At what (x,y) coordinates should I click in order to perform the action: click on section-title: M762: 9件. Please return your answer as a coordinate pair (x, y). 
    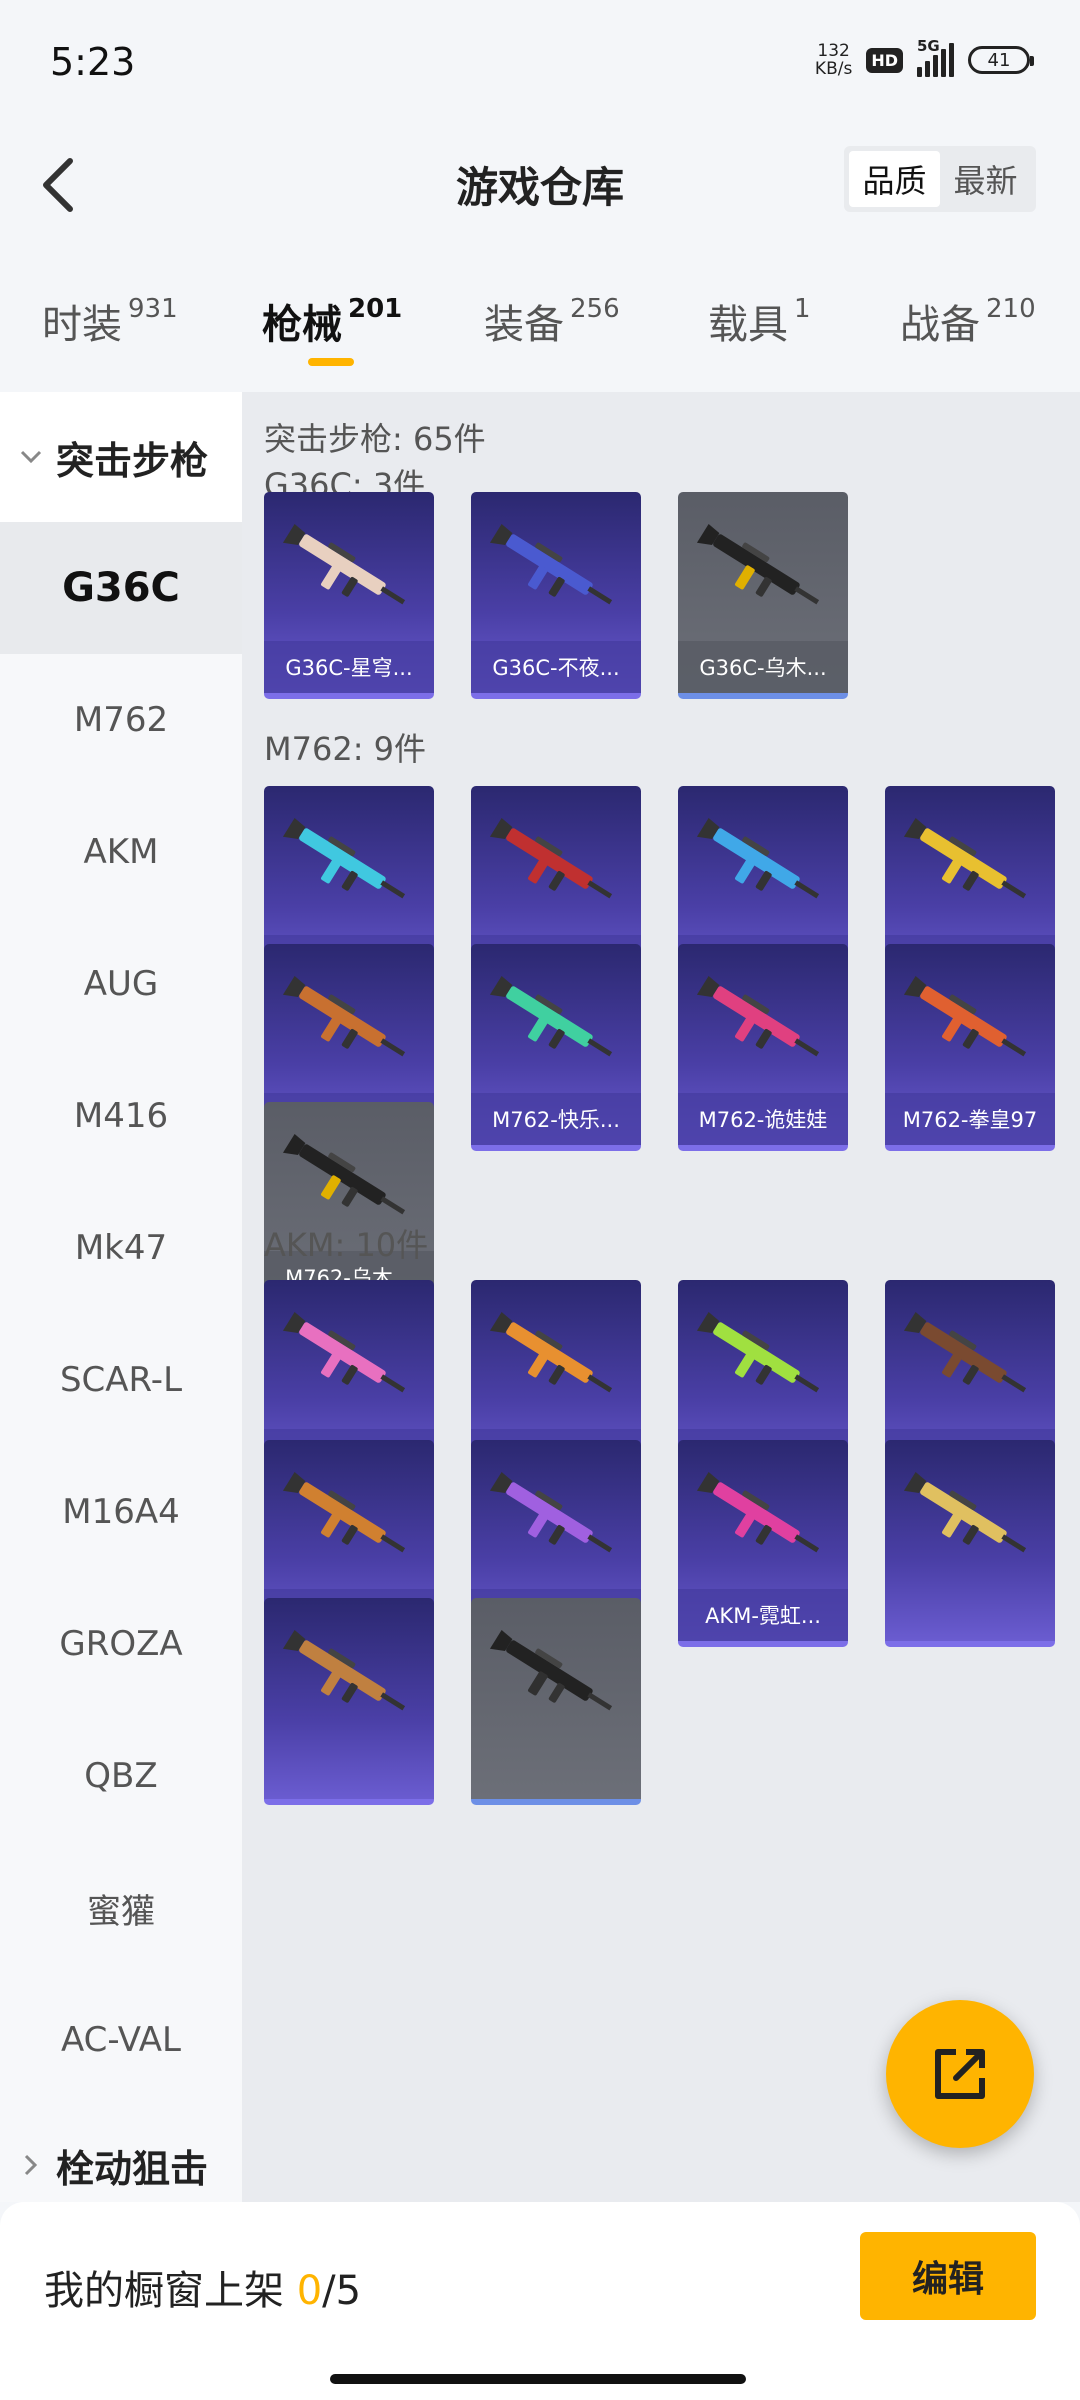
    Looking at the image, I should click on (345, 749).